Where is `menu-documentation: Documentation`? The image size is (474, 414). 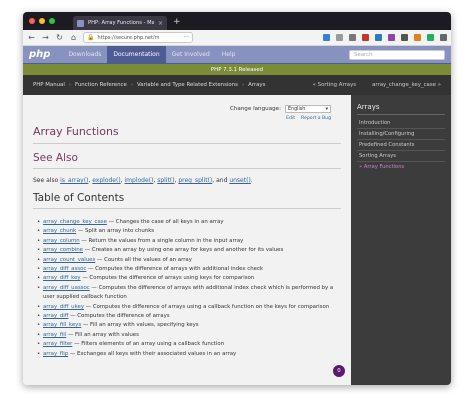 menu-documentation: Documentation is located at coordinates (136, 54).